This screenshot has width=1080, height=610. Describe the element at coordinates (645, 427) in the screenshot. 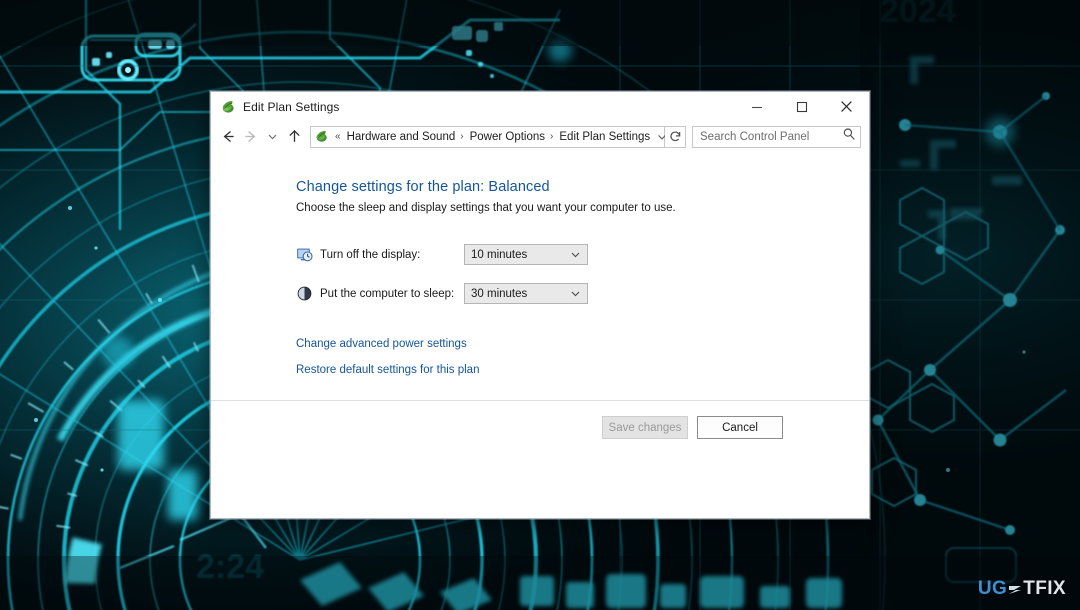

I see `save-changes-button: Save changes` at that location.